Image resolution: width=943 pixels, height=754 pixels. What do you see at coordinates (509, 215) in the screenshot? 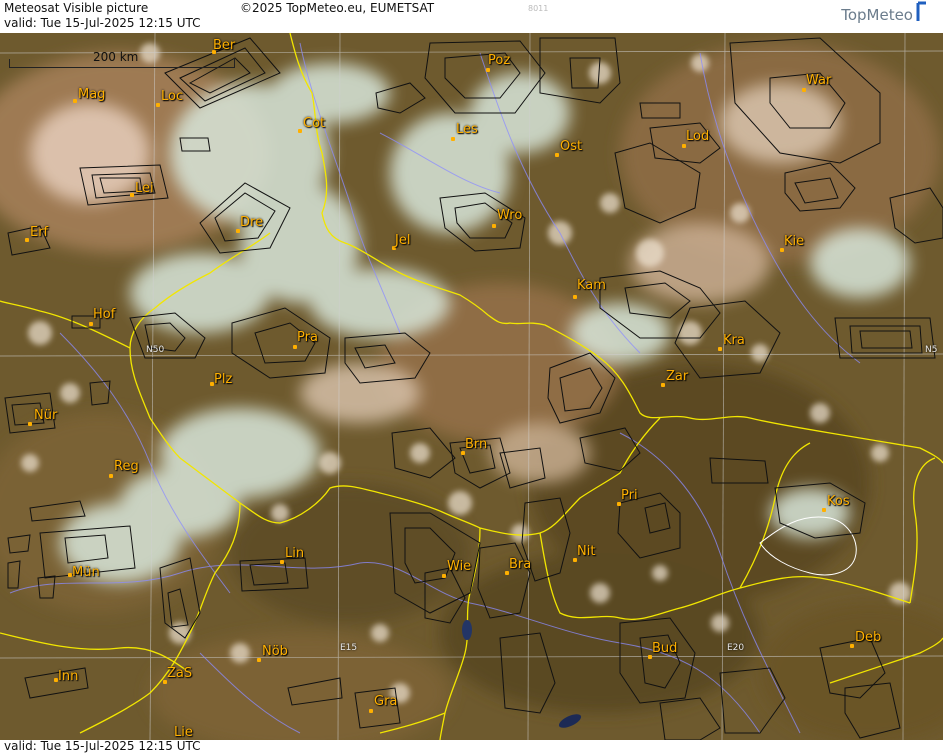
I see `city-label: Wro` at bounding box center [509, 215].